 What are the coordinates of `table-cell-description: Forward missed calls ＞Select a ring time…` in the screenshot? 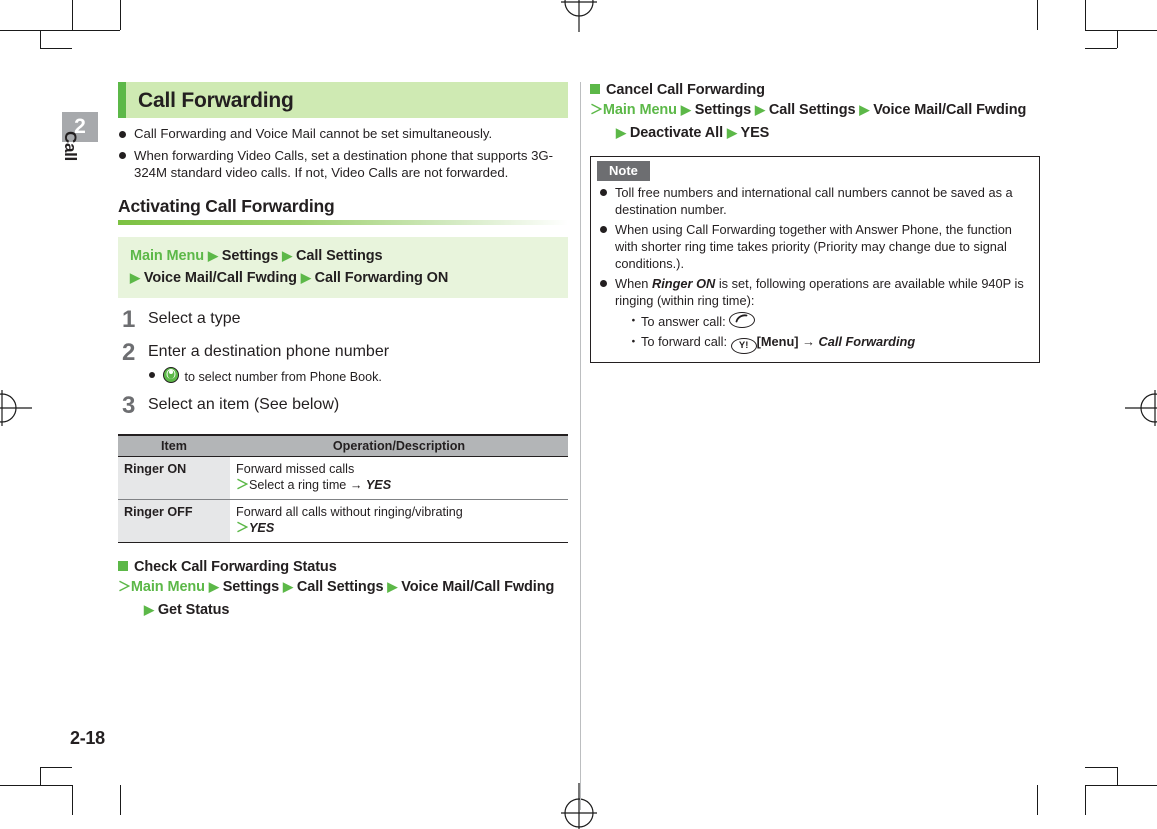 It's located at (399, 478).